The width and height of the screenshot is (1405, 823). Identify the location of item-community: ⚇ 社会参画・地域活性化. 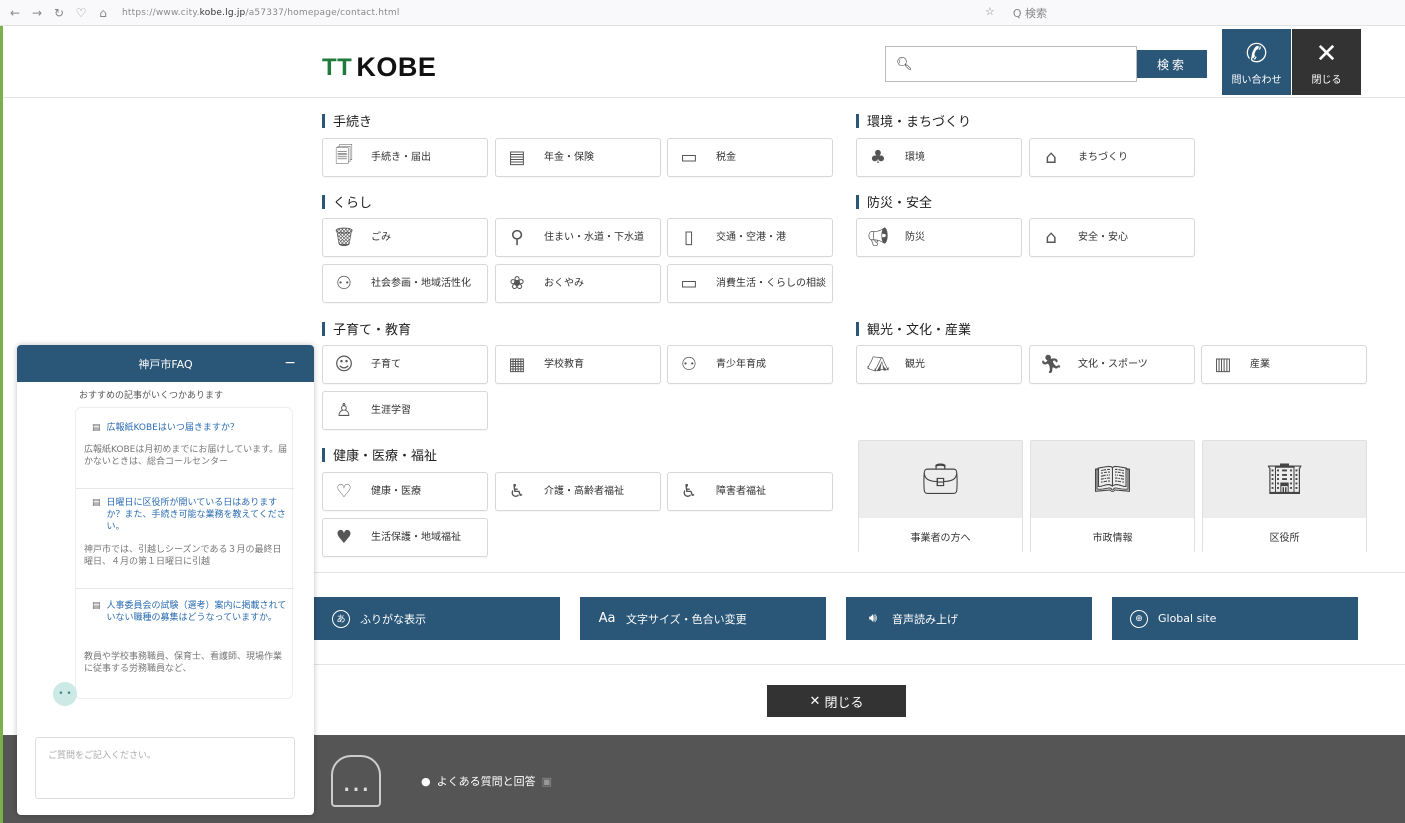
(405, 283).